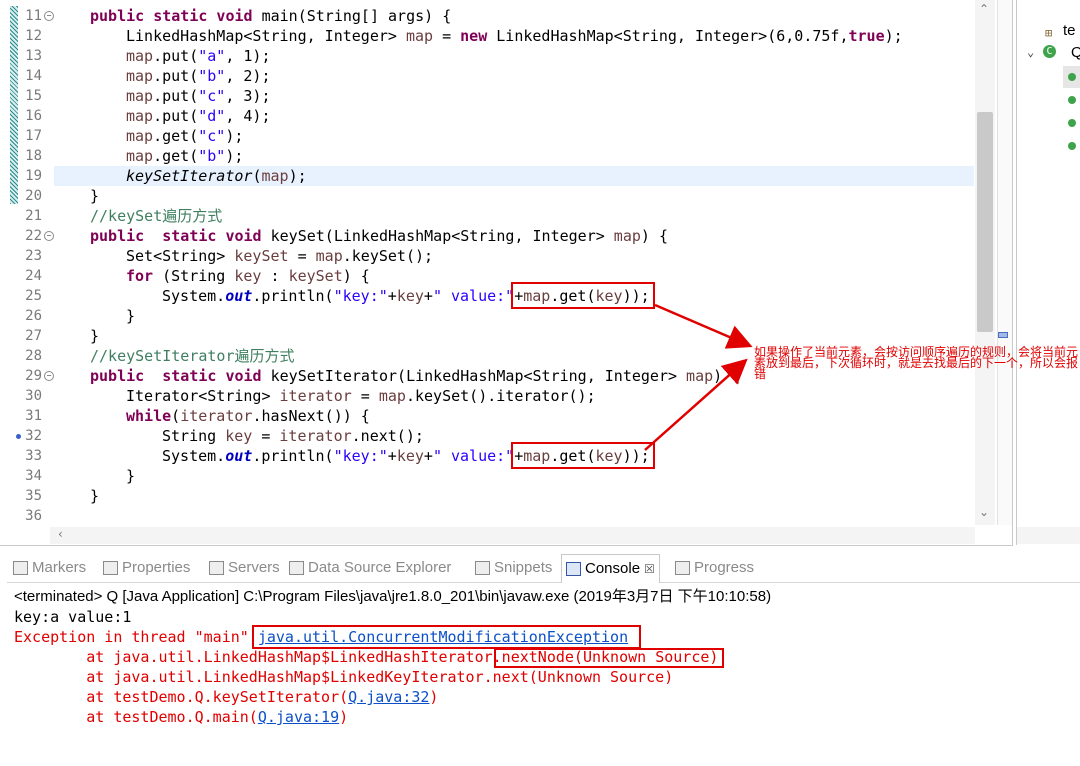 This screenshot has height=766, width=1080. I want to click on tab-label: Progress, so click(724, 567).